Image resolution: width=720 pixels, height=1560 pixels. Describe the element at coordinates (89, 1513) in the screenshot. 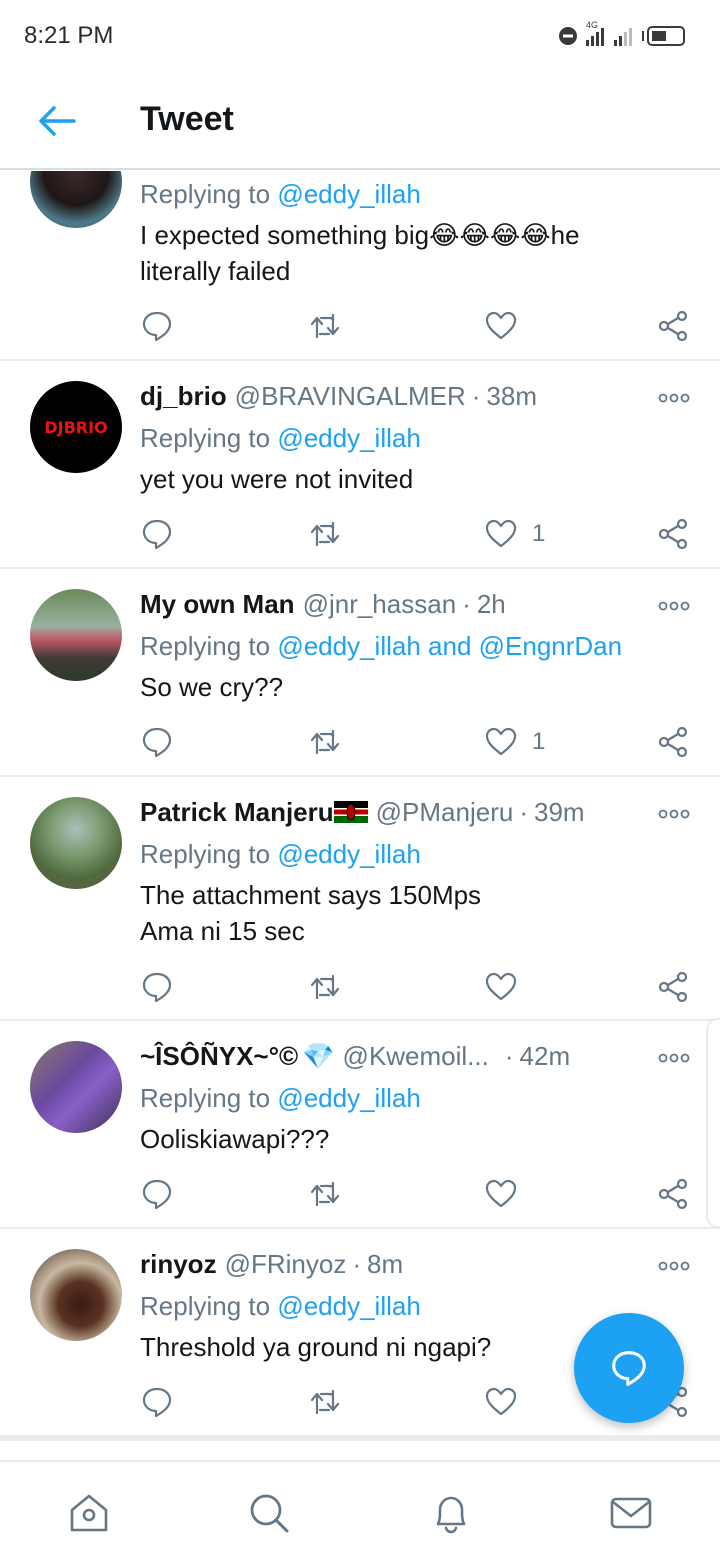

I see `home-icon` at that location.